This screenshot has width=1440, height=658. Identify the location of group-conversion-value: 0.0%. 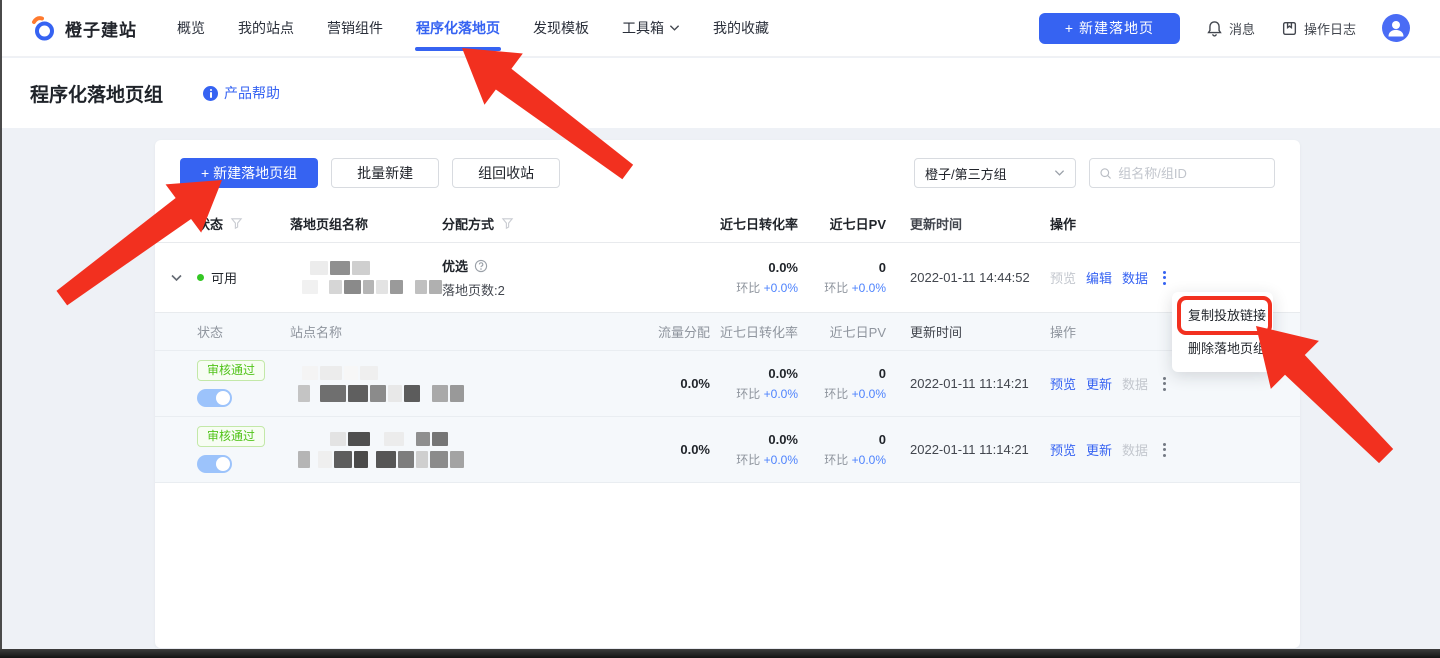
(783, 267).